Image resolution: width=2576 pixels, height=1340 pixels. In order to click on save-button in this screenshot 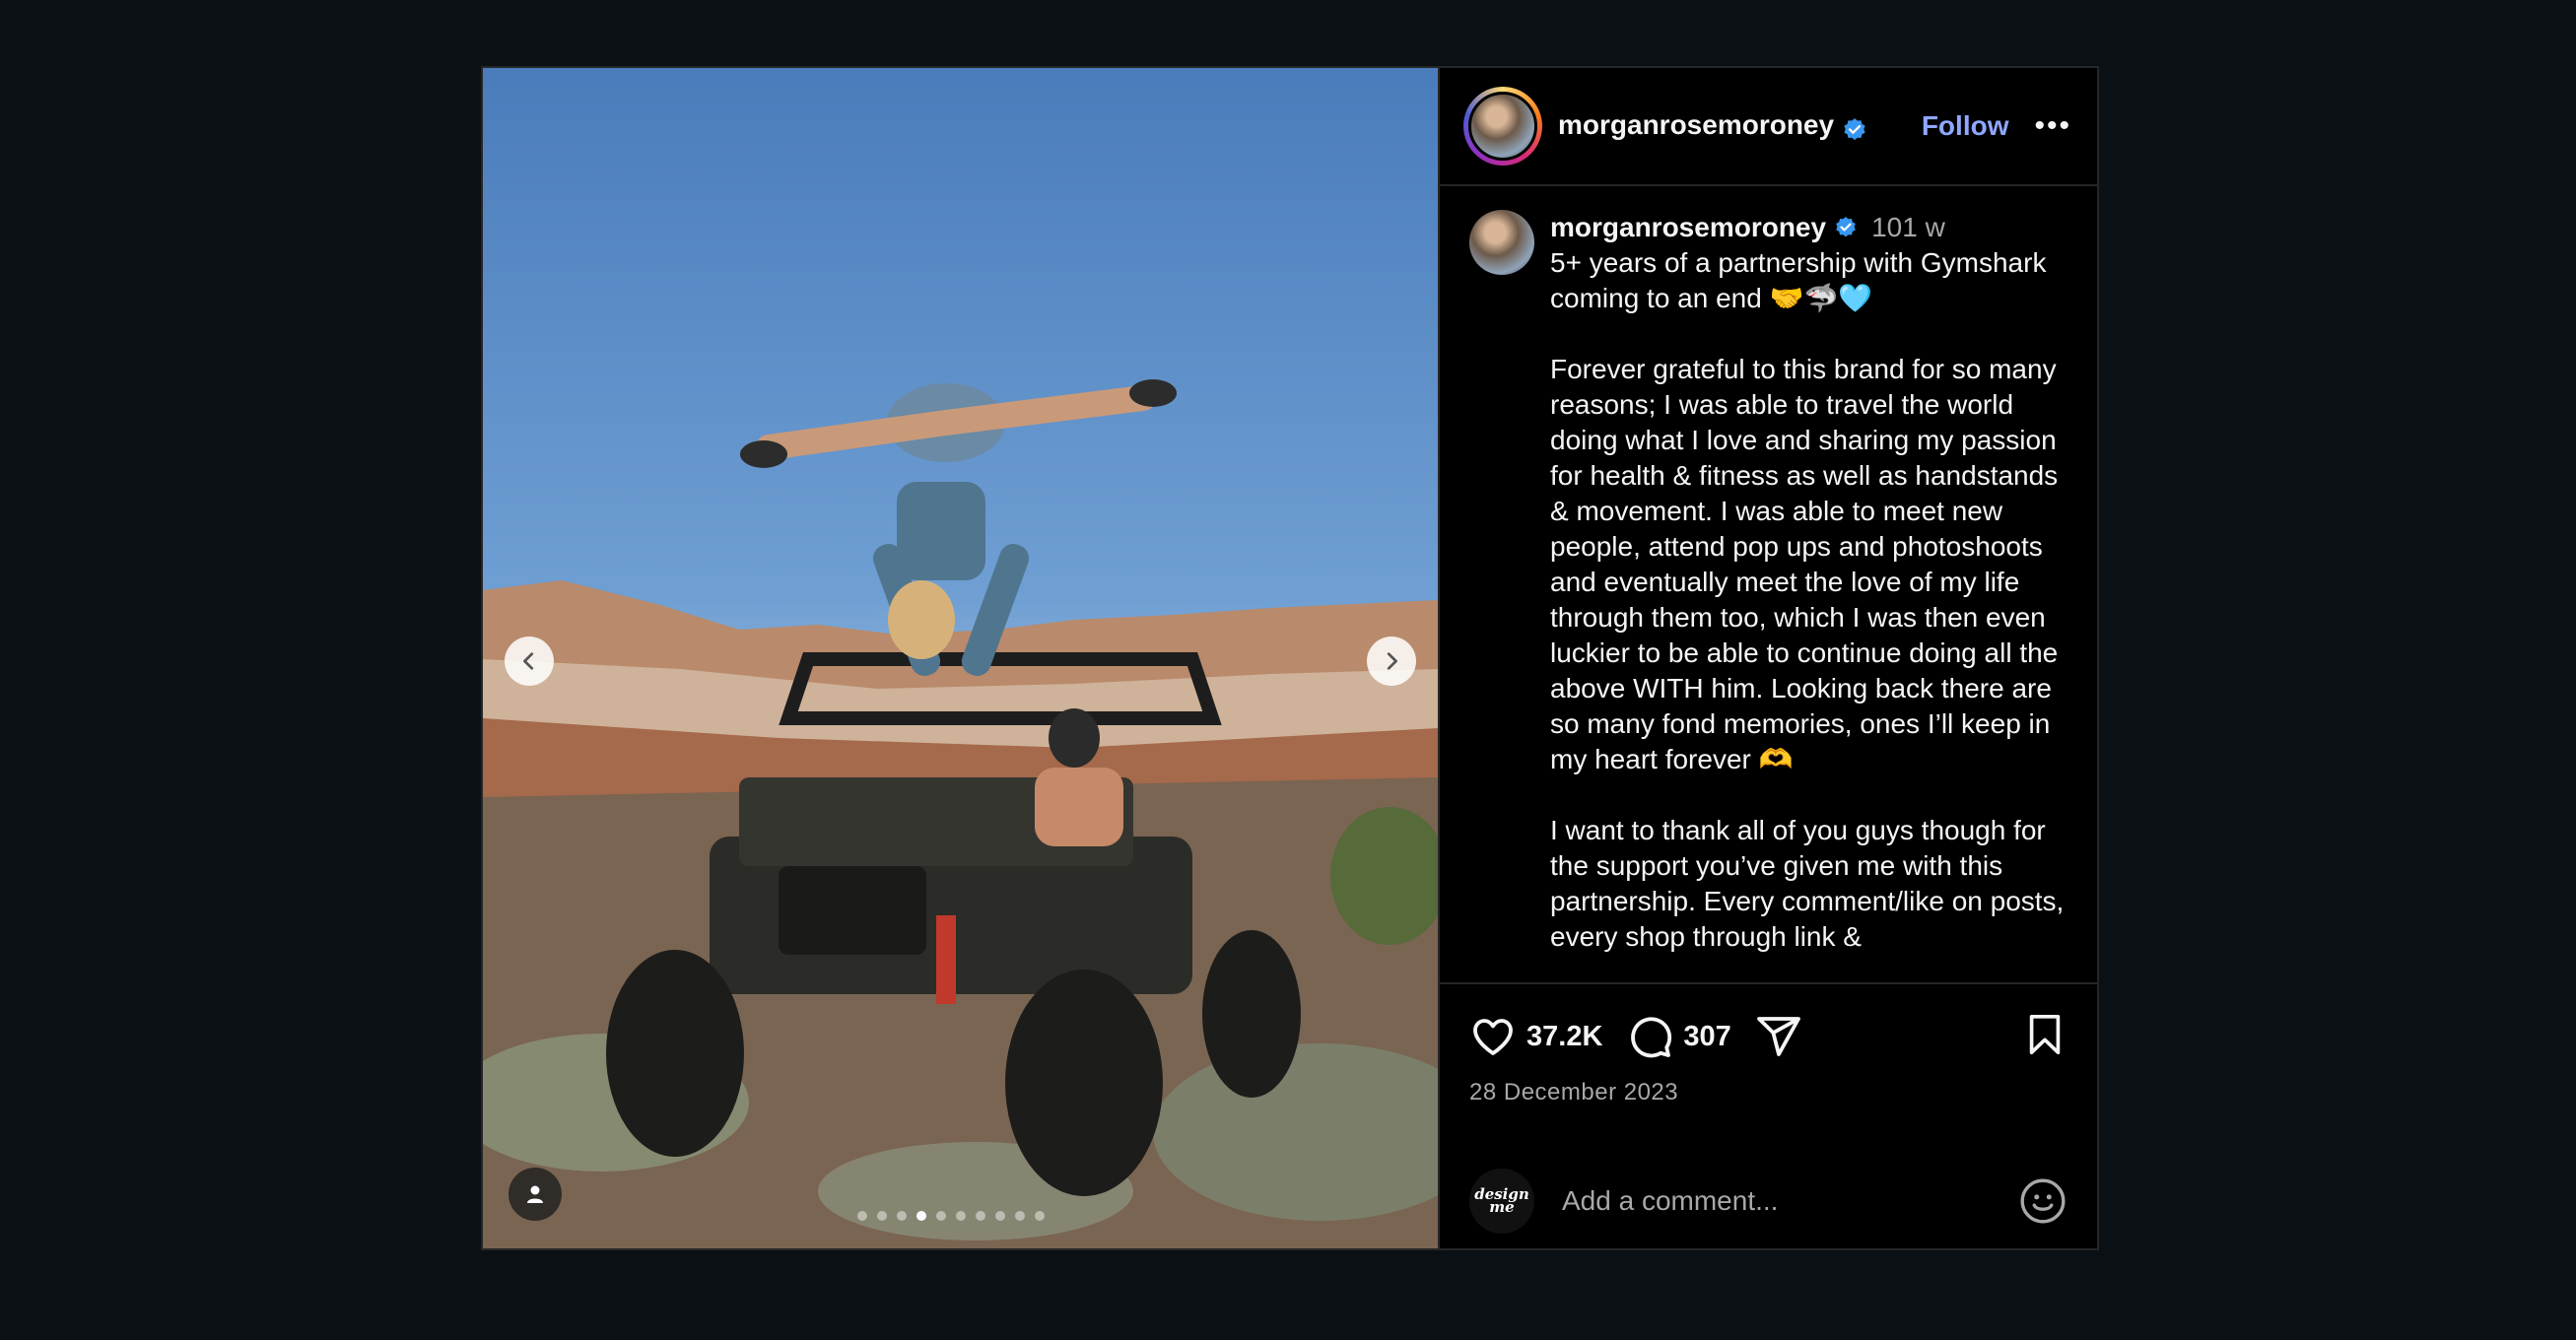, I will do `click(2045, 1037)`.